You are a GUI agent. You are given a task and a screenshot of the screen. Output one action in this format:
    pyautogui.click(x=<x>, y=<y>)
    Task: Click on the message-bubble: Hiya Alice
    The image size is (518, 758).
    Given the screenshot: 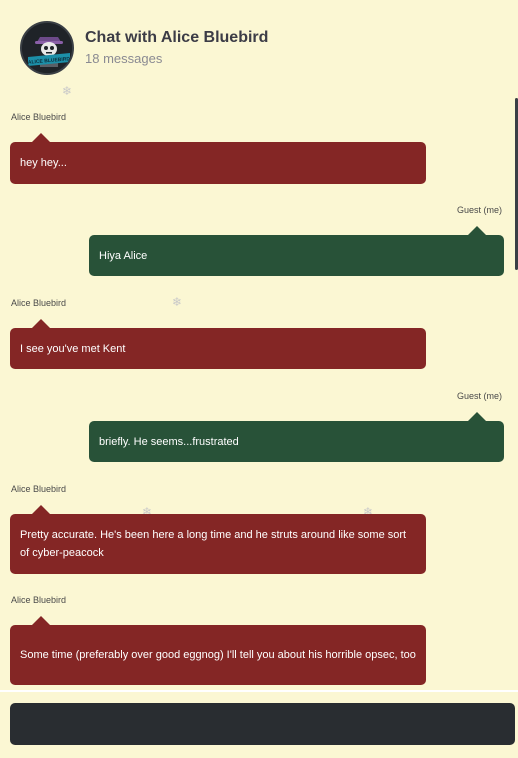 What is the action you would take?
    pyautogui.click(x=296, y=251)
    